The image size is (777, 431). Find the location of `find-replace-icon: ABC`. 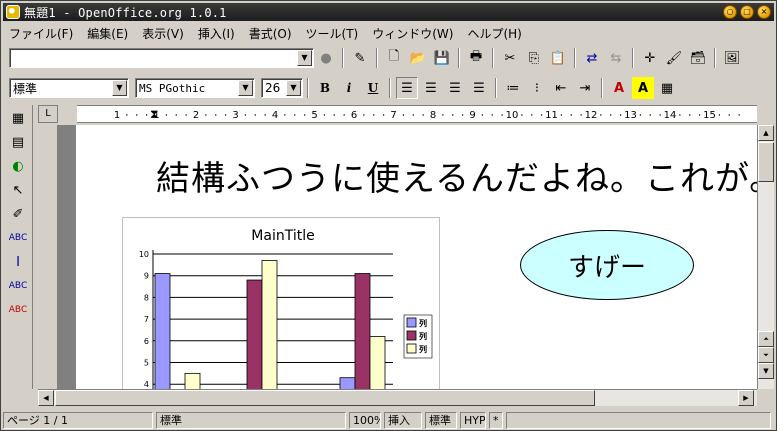

find-replace-icon: ABC is located at coordinates (18, 238).